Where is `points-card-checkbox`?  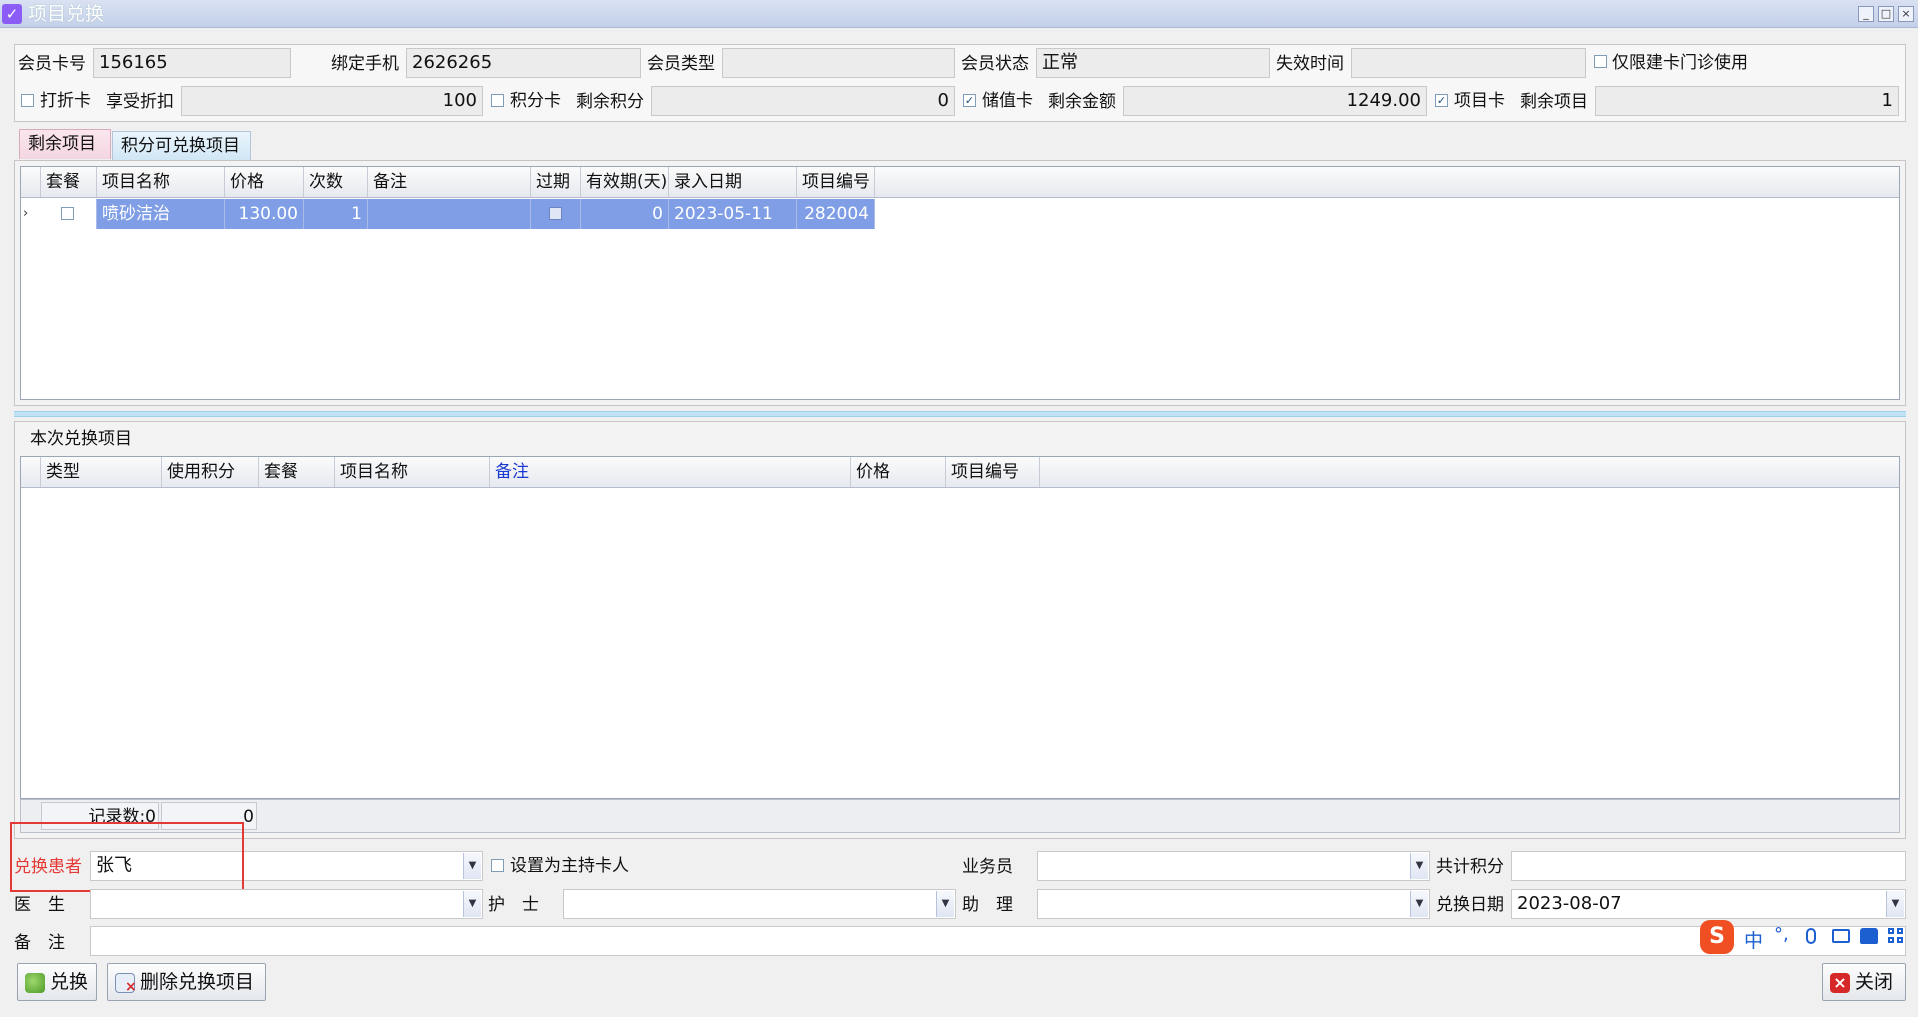
points-card-checkbox is located at coordinates (497, 100).